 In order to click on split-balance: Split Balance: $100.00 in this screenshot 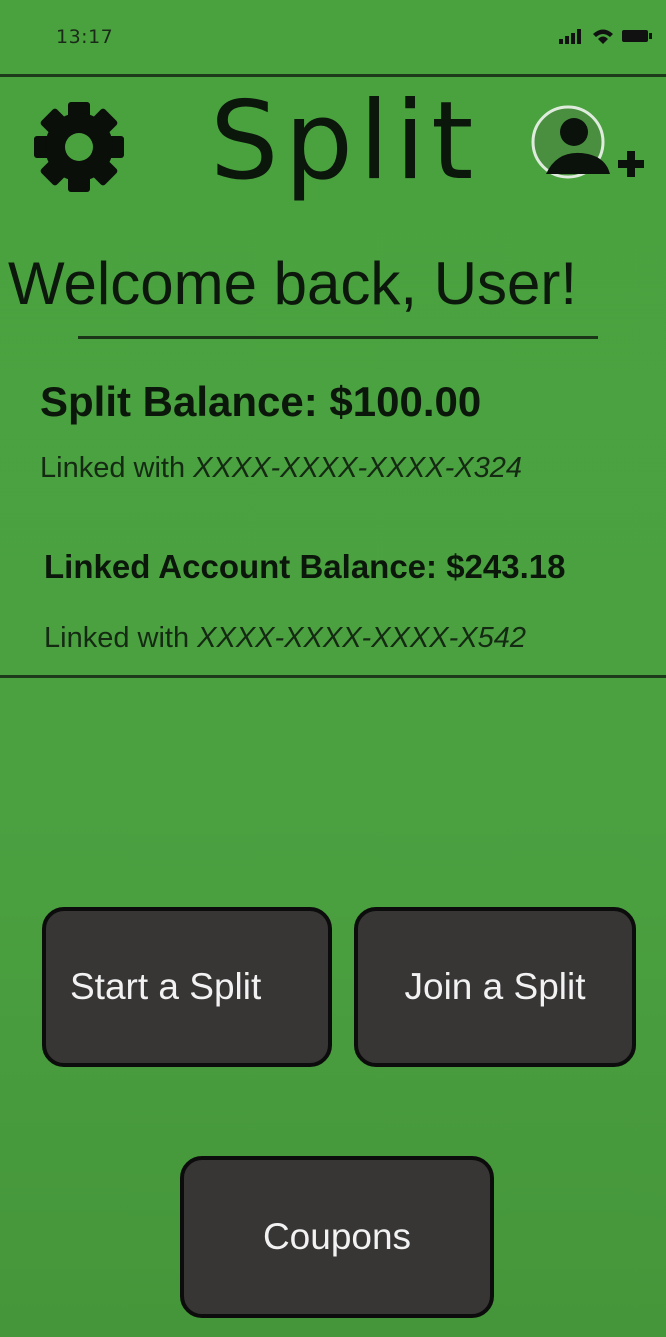, I will do `click(261, 401)`.